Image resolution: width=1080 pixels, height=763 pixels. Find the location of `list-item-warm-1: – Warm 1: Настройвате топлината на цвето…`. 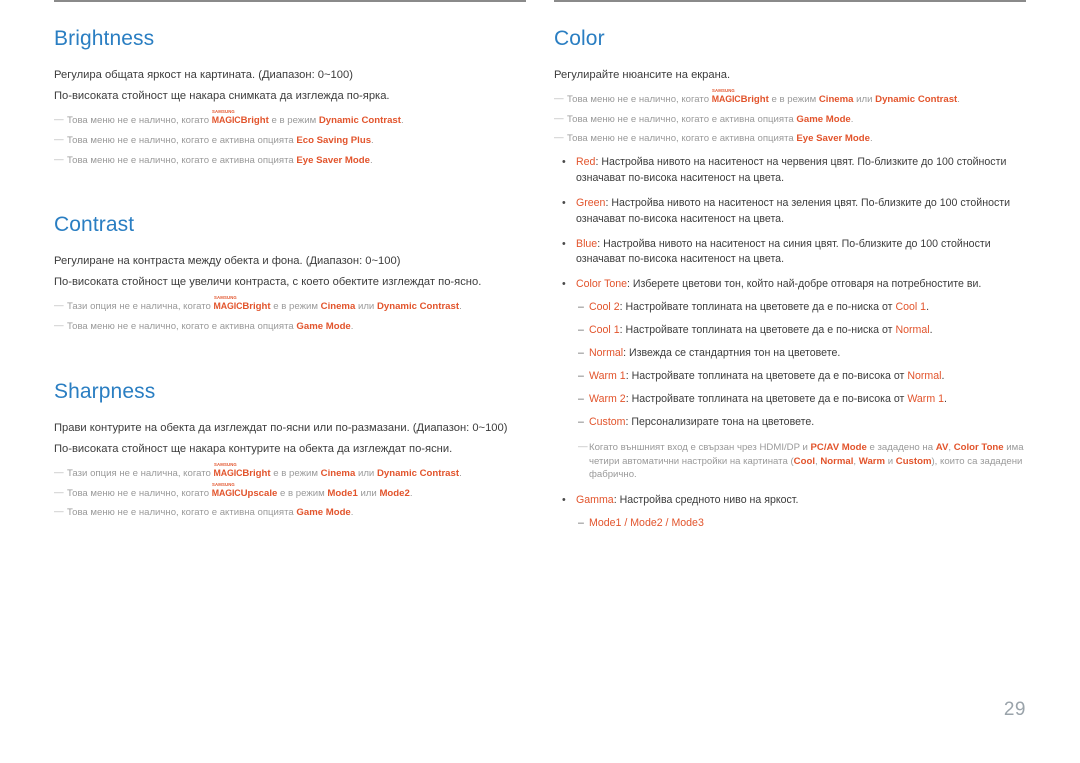

list-item-warm-1: – Warm 1: Настройвате топлината на цвето… is located at coordinates (790, 377).